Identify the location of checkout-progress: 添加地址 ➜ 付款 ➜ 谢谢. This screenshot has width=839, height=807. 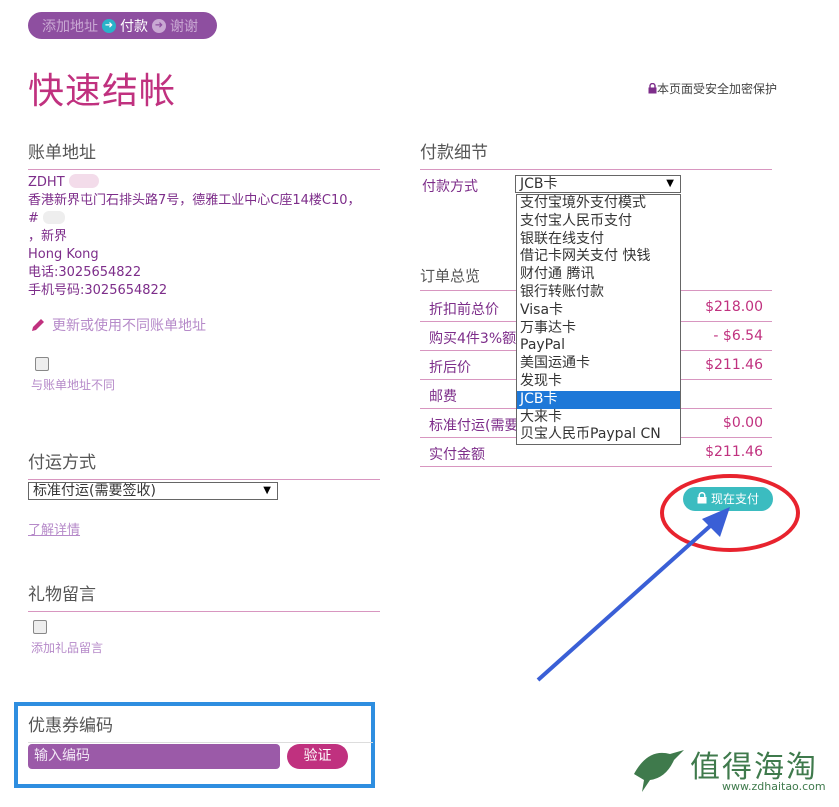
(122, 25).